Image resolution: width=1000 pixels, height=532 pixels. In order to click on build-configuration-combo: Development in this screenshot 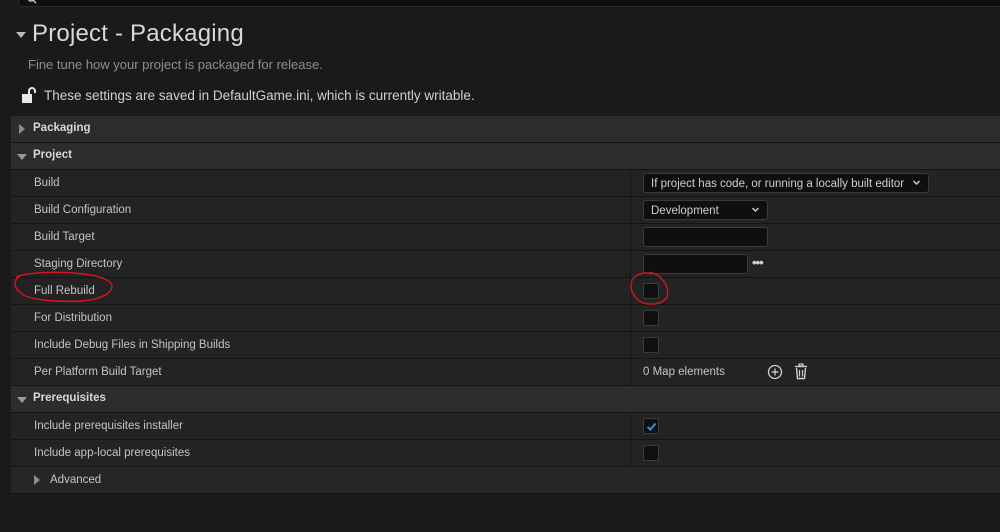, I will do `click(705, 210)`.